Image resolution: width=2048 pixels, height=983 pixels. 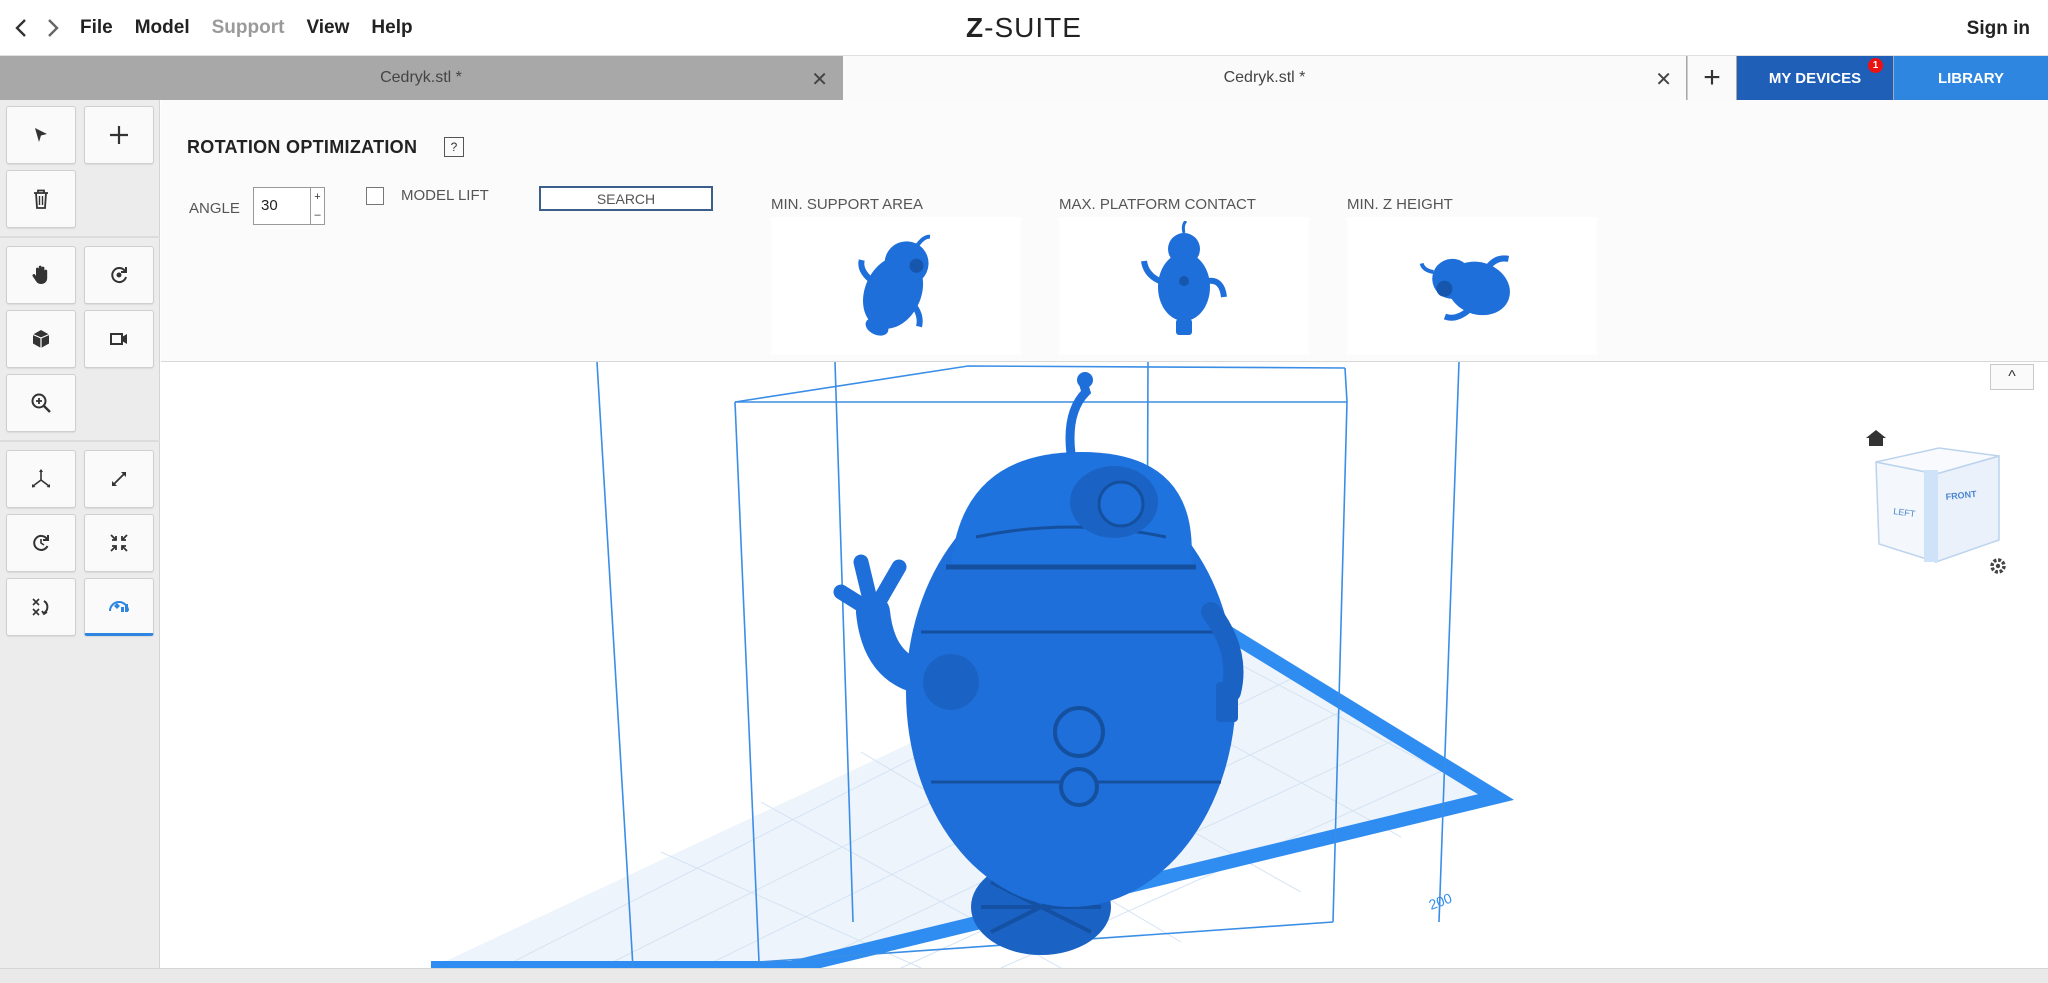 What do you see at coordinates (445, 195) in the screenshot?
I see `model-lift-label: MODEL LIFT` at bounding box center [445, 195].